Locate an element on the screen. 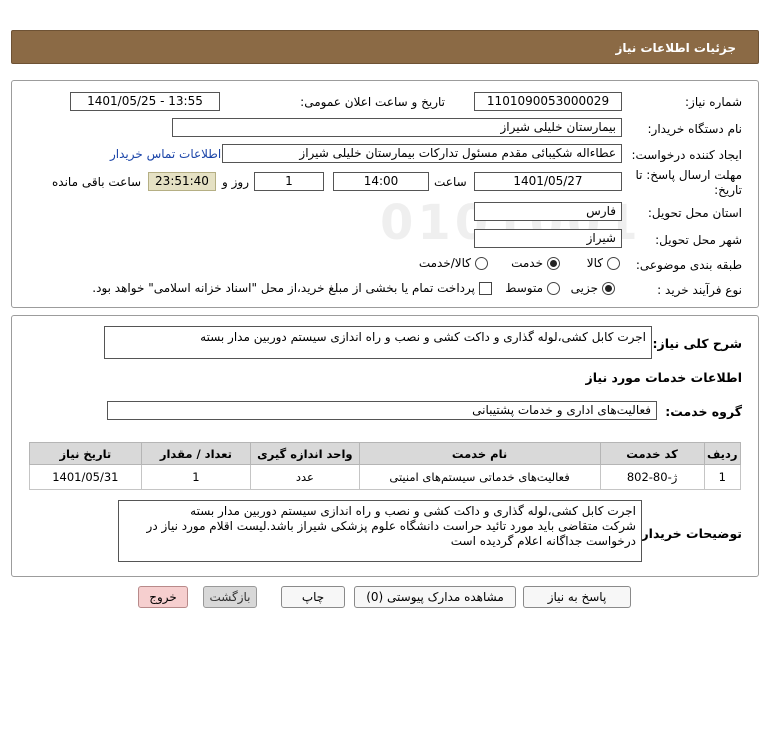 The width and height of the screenshot is (770, 745). radio-medium is located at coordinates (553, 288).